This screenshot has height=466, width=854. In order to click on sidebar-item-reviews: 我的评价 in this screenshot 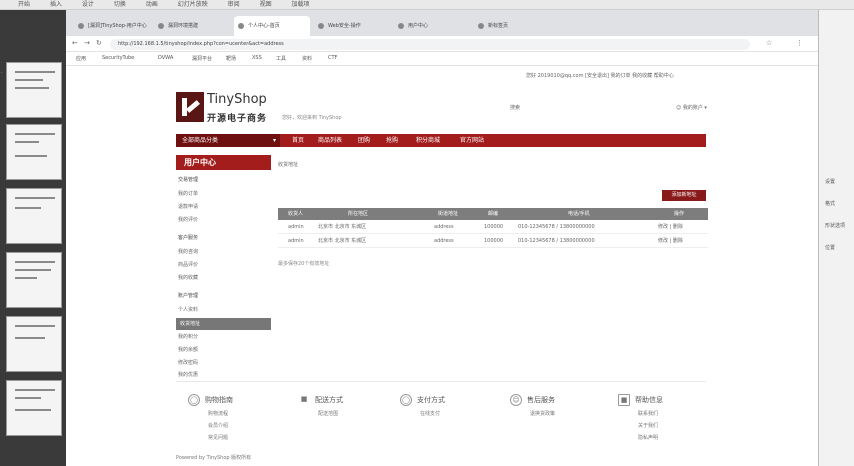, I will do `click(188, 219)`.